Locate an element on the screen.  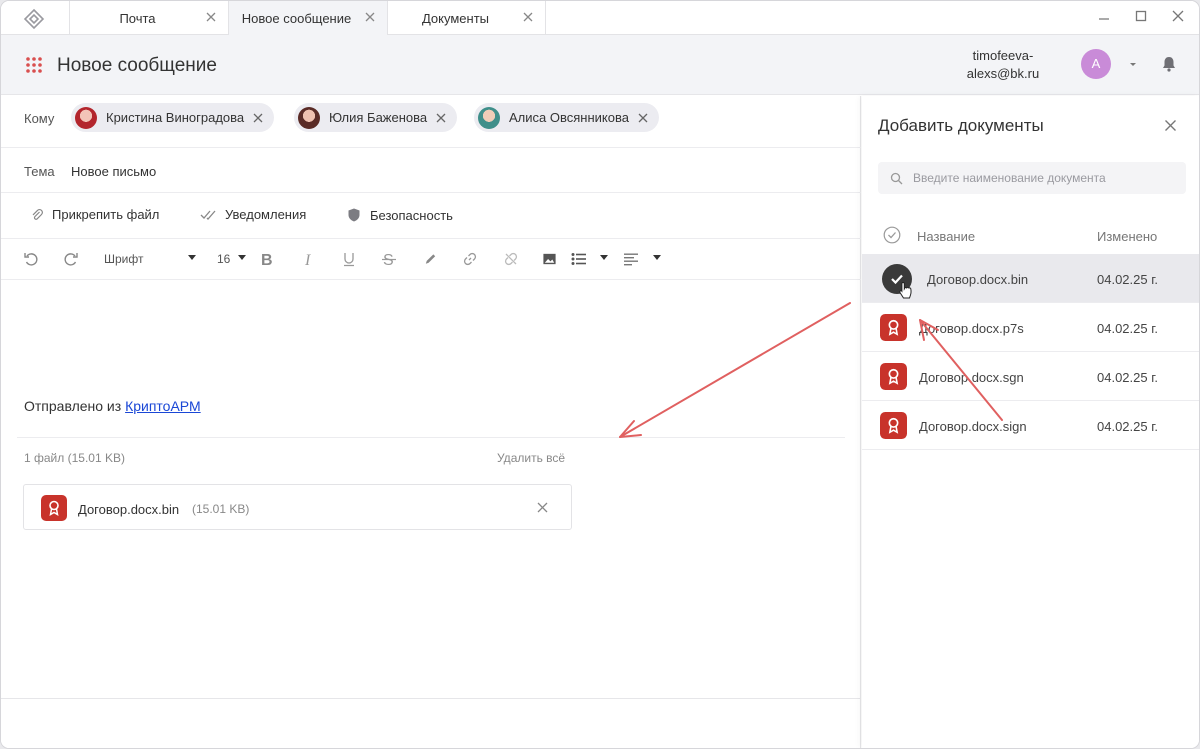
tab-mail: Почта is located at coordinates (148, 18).